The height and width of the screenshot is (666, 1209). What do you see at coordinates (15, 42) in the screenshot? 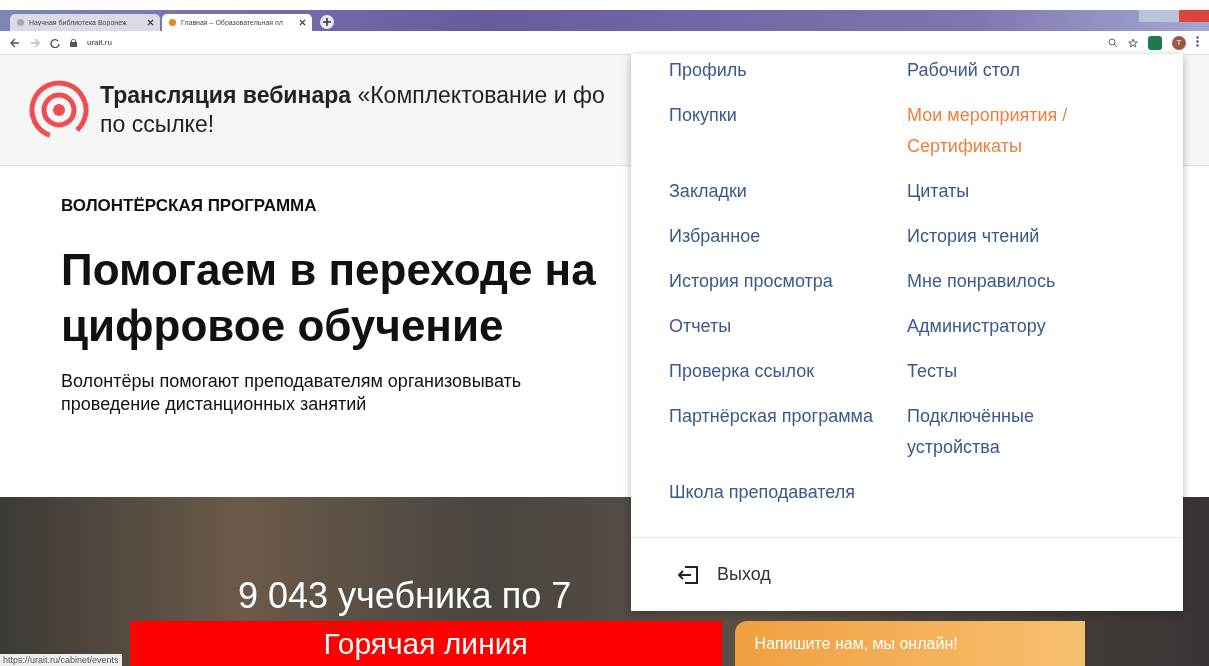
I see `back-icon` at bounding box center [15, 42].